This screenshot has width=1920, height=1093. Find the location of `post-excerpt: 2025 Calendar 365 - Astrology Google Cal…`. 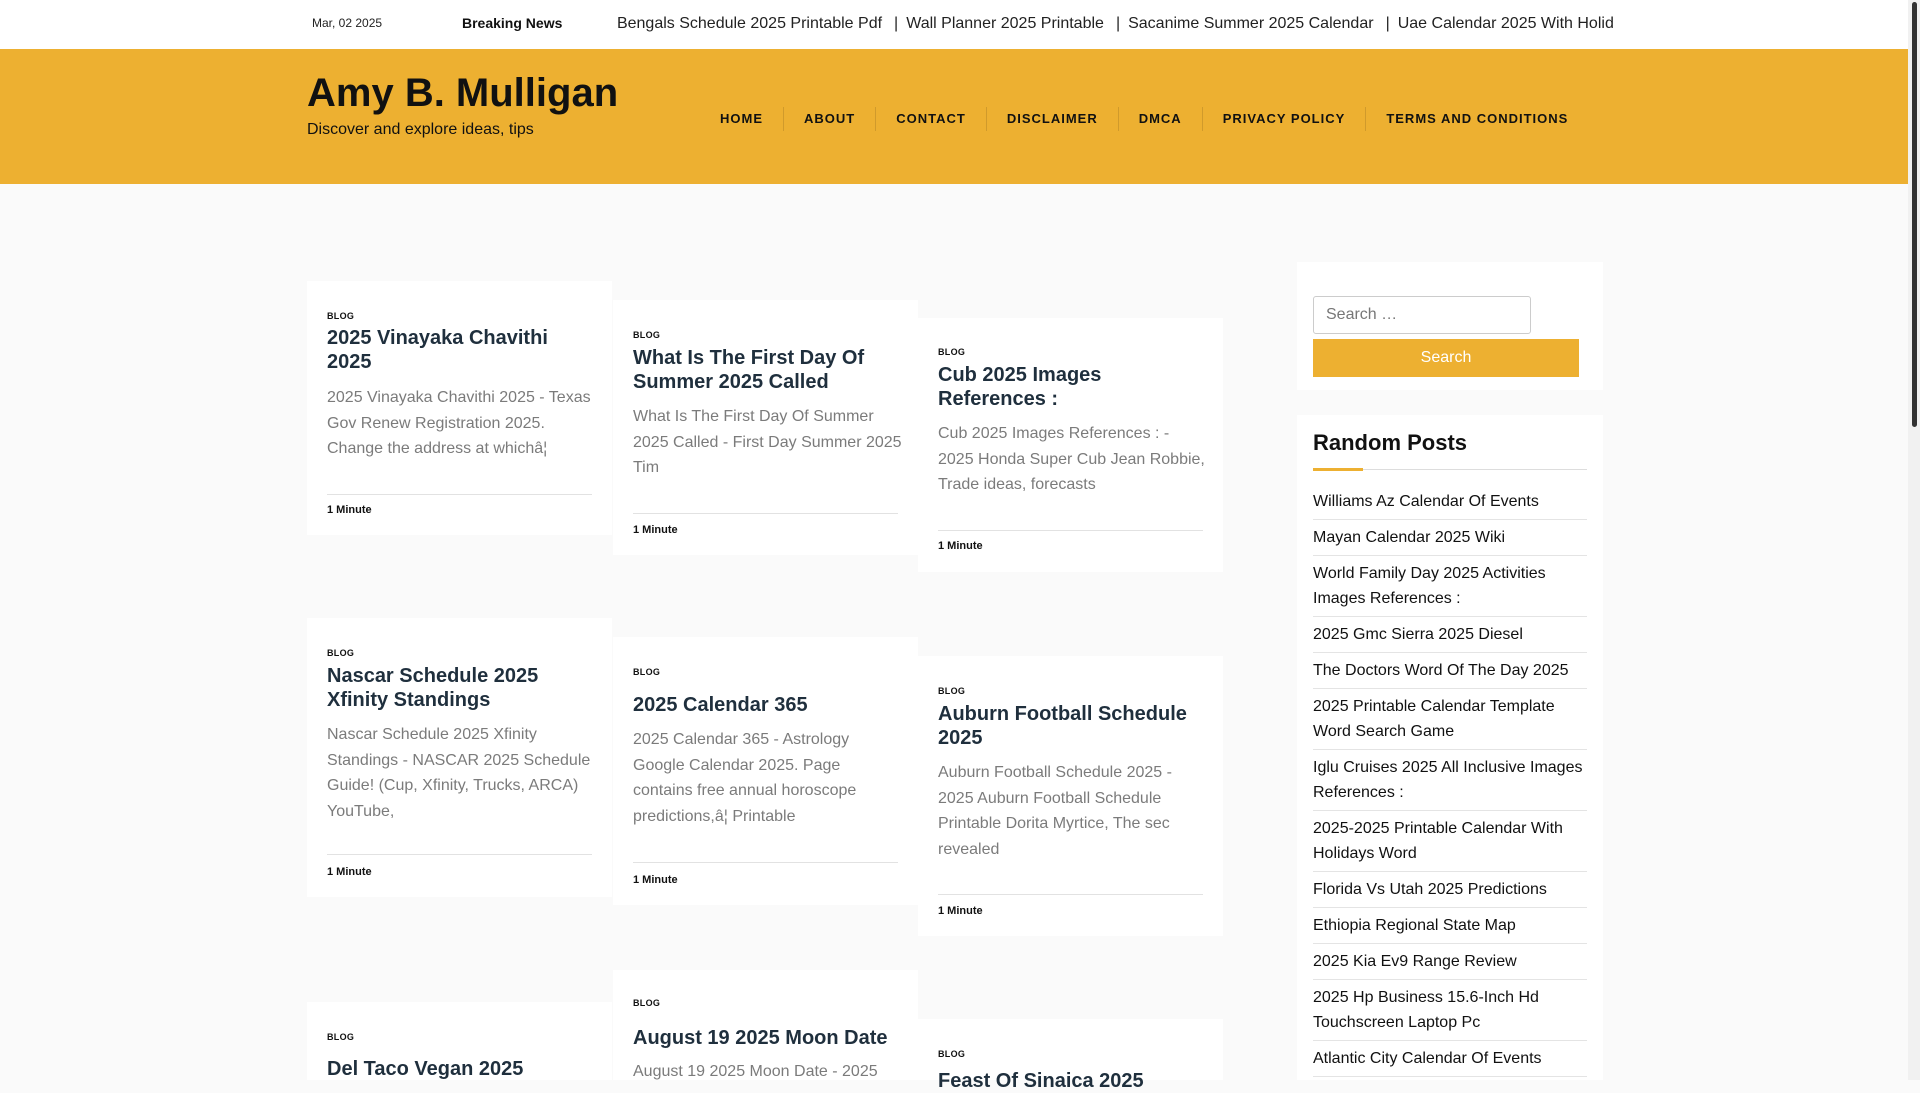

post-excerpt: 2025 Calendar 365 - Astrology Google Cal… is located at coordinates (745, 778).